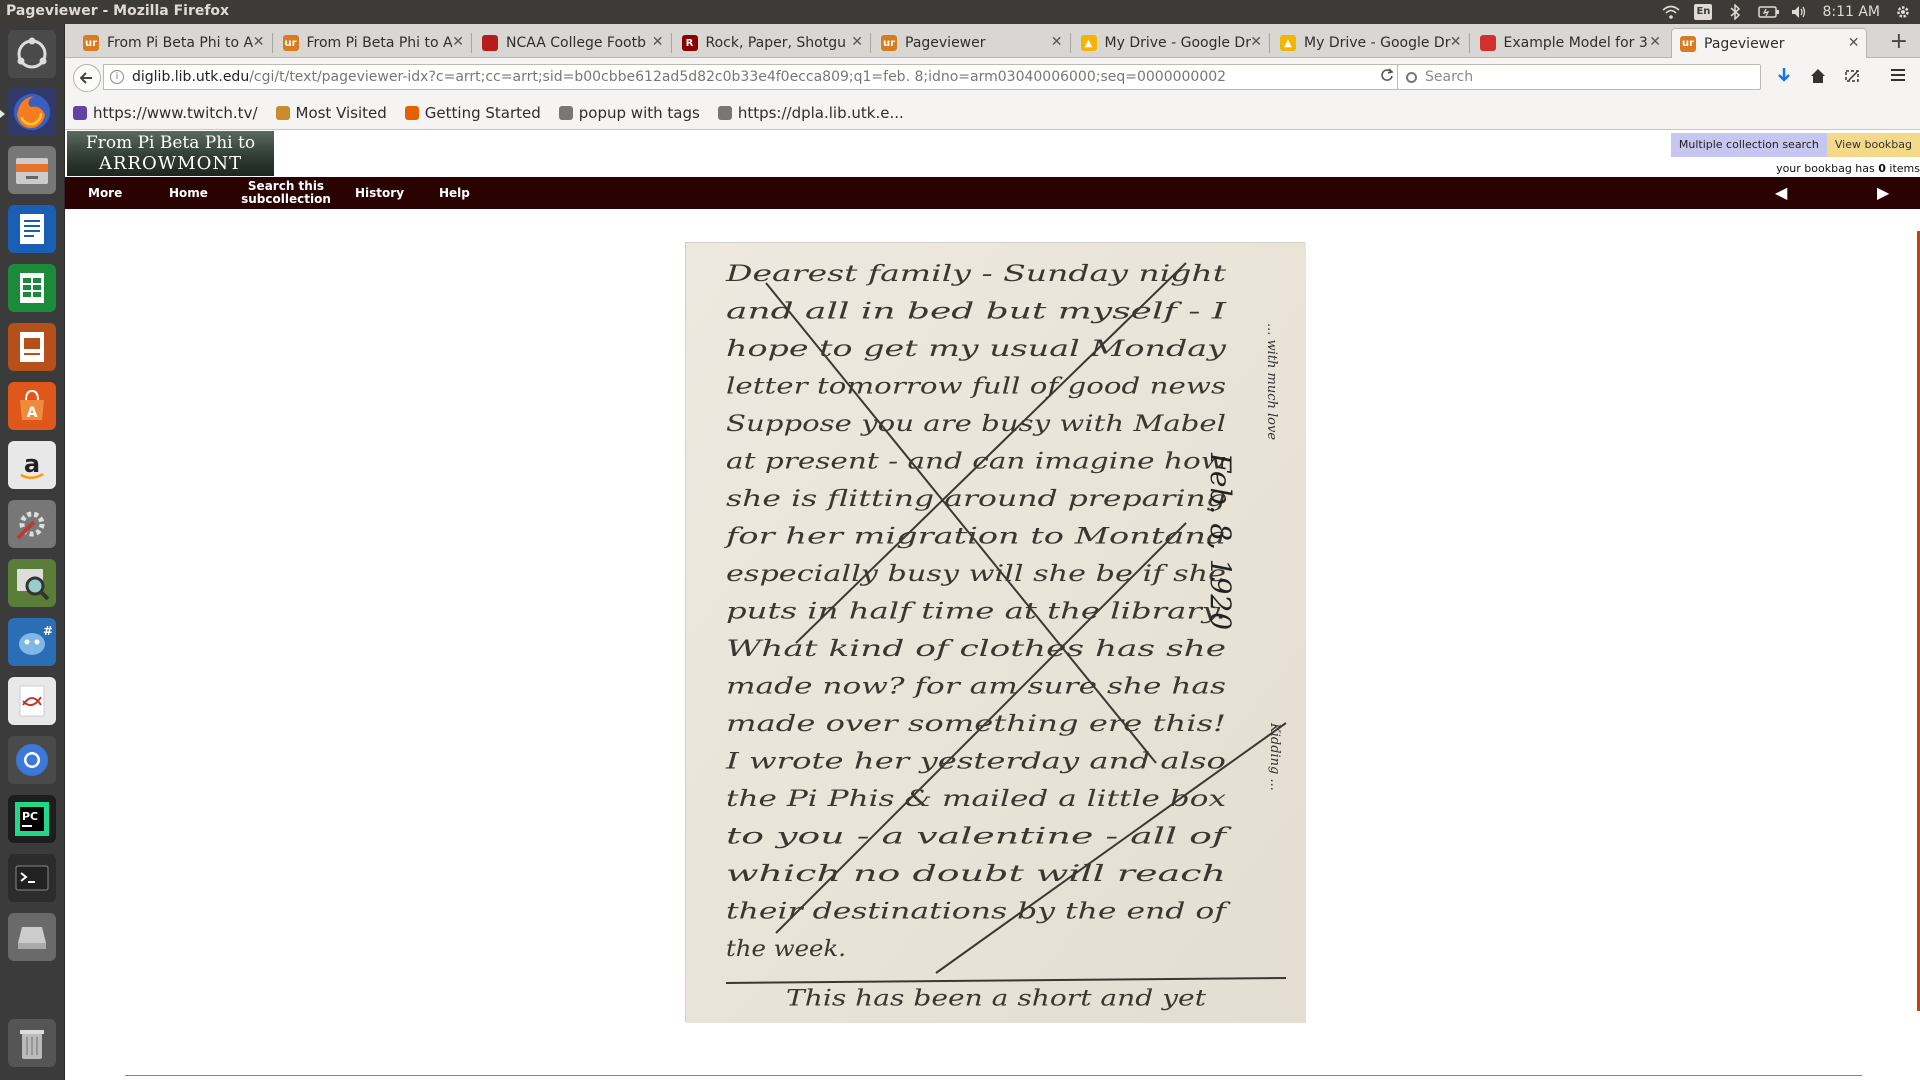  I want to click on letter-line: Suppose you are busy with Mabel, so click(976, 424).